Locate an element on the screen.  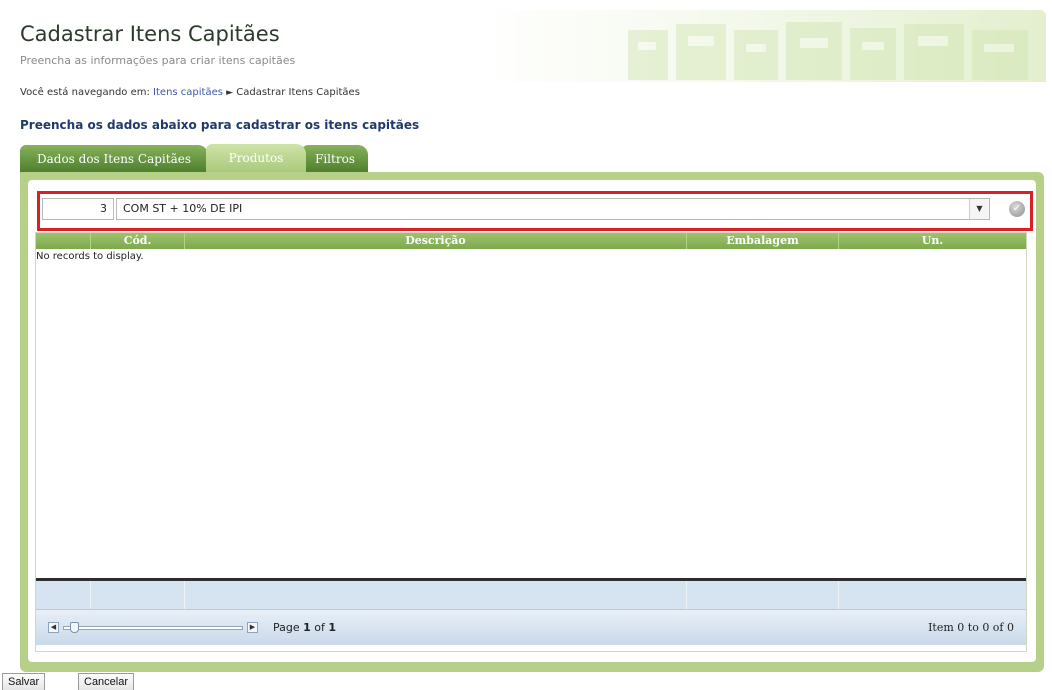
pager-next-icon: ▶ is located at coordinates (252, 627).